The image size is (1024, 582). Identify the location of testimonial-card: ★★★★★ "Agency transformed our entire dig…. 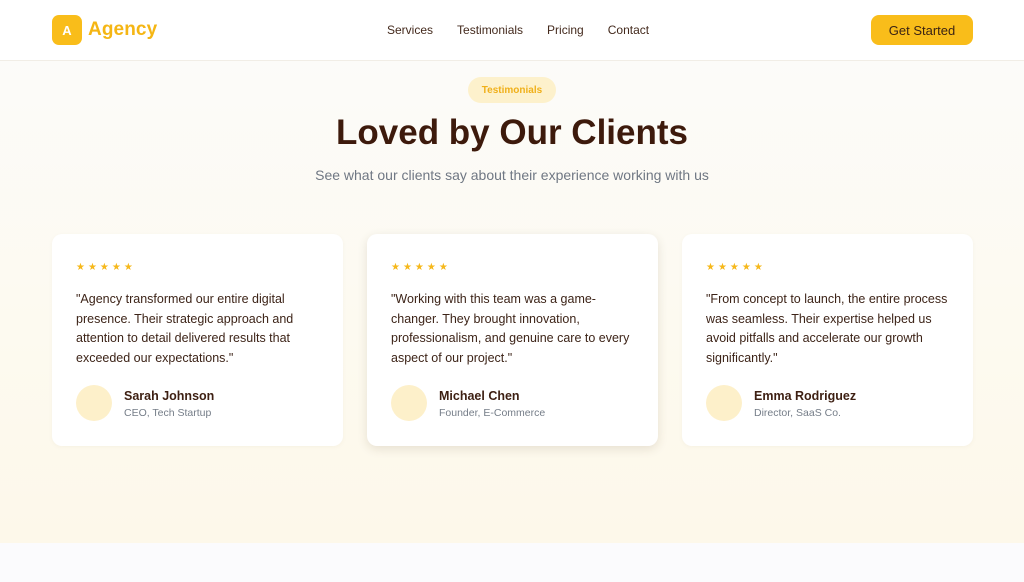
(197, 340).